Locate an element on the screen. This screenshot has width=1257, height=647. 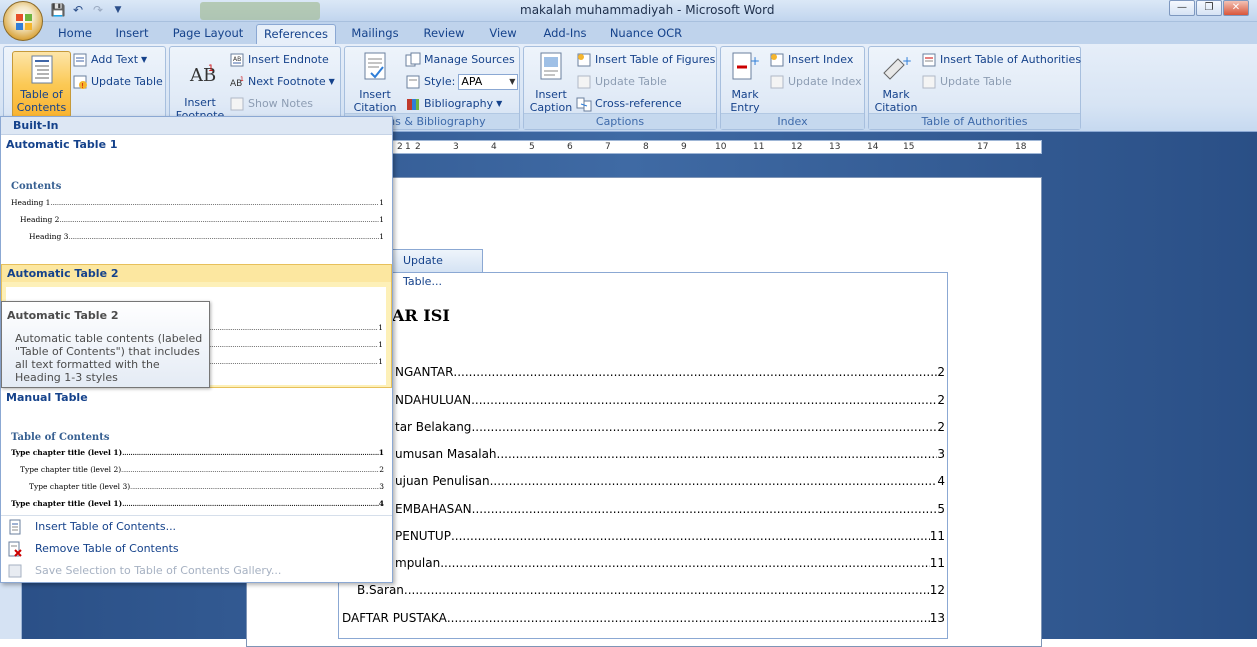
chevron-down-icon: ▼ is located at coordinates (144, 59).